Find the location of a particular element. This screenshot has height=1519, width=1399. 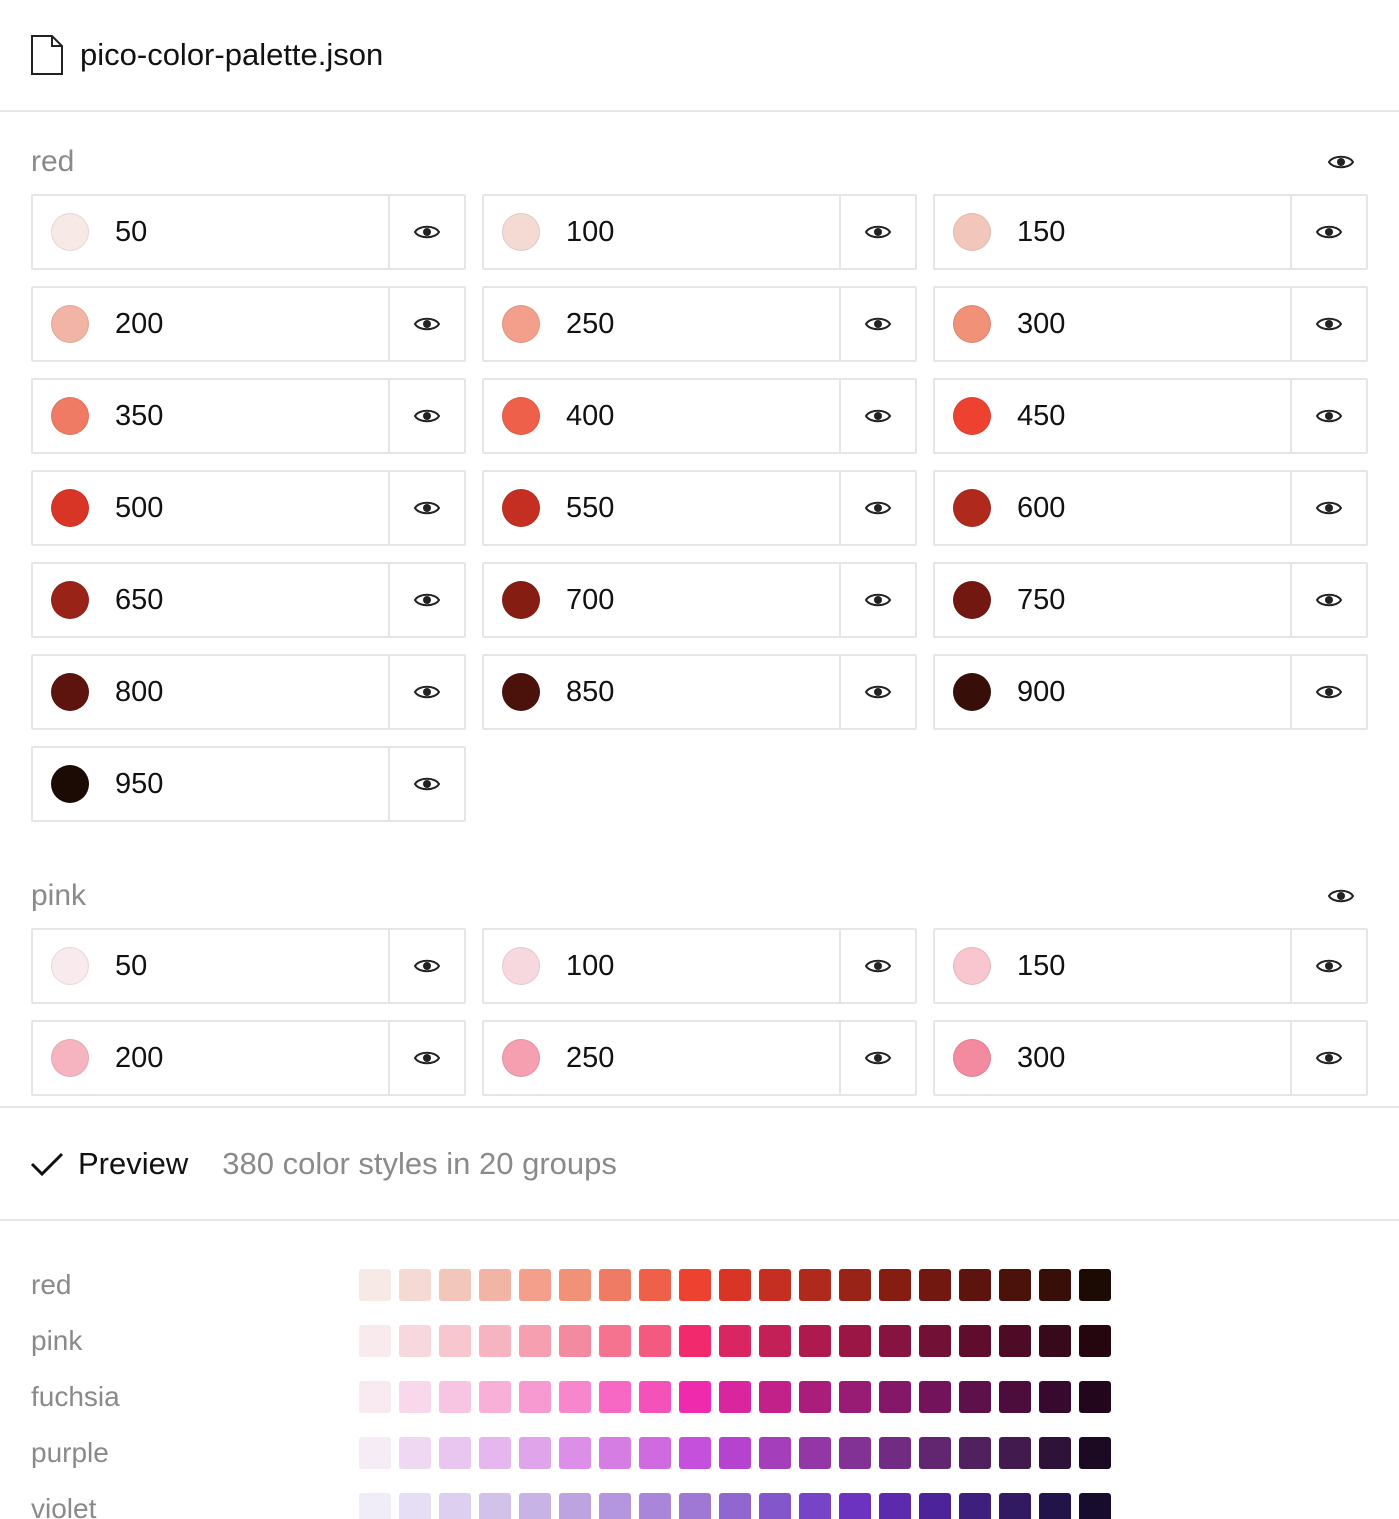

color-style-item: 600 is located at coordinates (1150, 508).